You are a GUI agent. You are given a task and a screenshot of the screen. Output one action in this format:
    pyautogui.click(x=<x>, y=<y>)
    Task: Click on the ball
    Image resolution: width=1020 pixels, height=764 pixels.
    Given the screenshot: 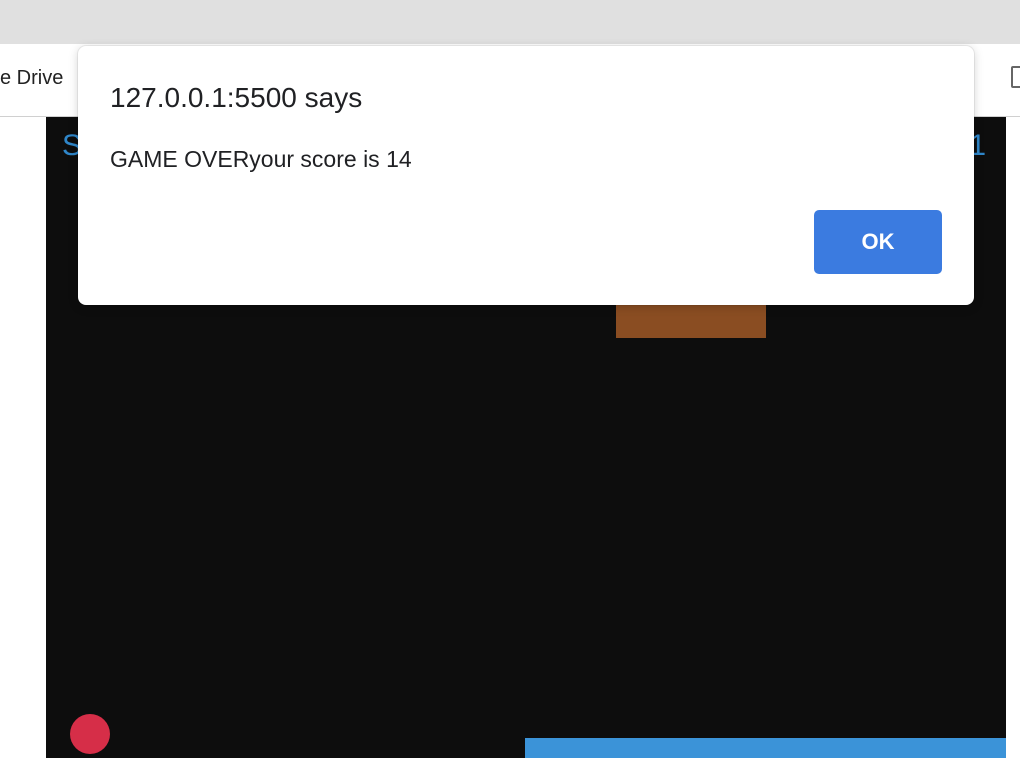 What is the action you would take?
    pyautogui.click(x=90, y=734)
    